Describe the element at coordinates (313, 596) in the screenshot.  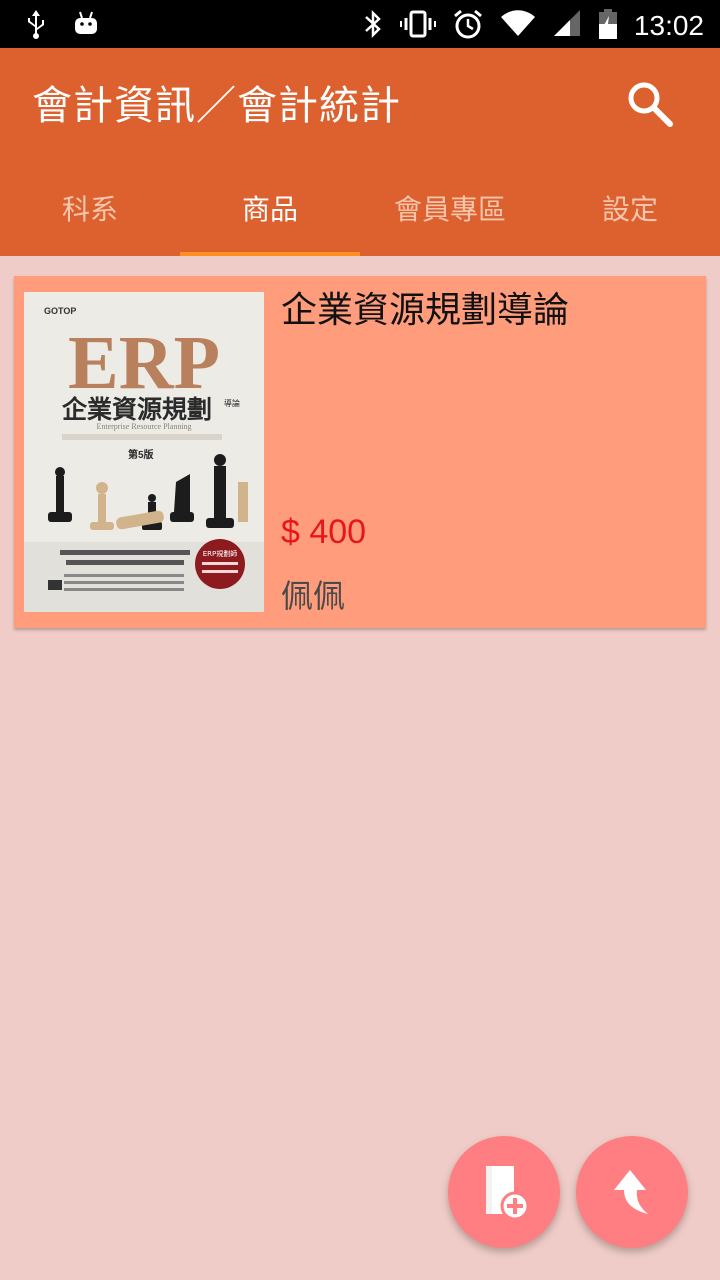
I see `product-seller: 佩佩` at that location.